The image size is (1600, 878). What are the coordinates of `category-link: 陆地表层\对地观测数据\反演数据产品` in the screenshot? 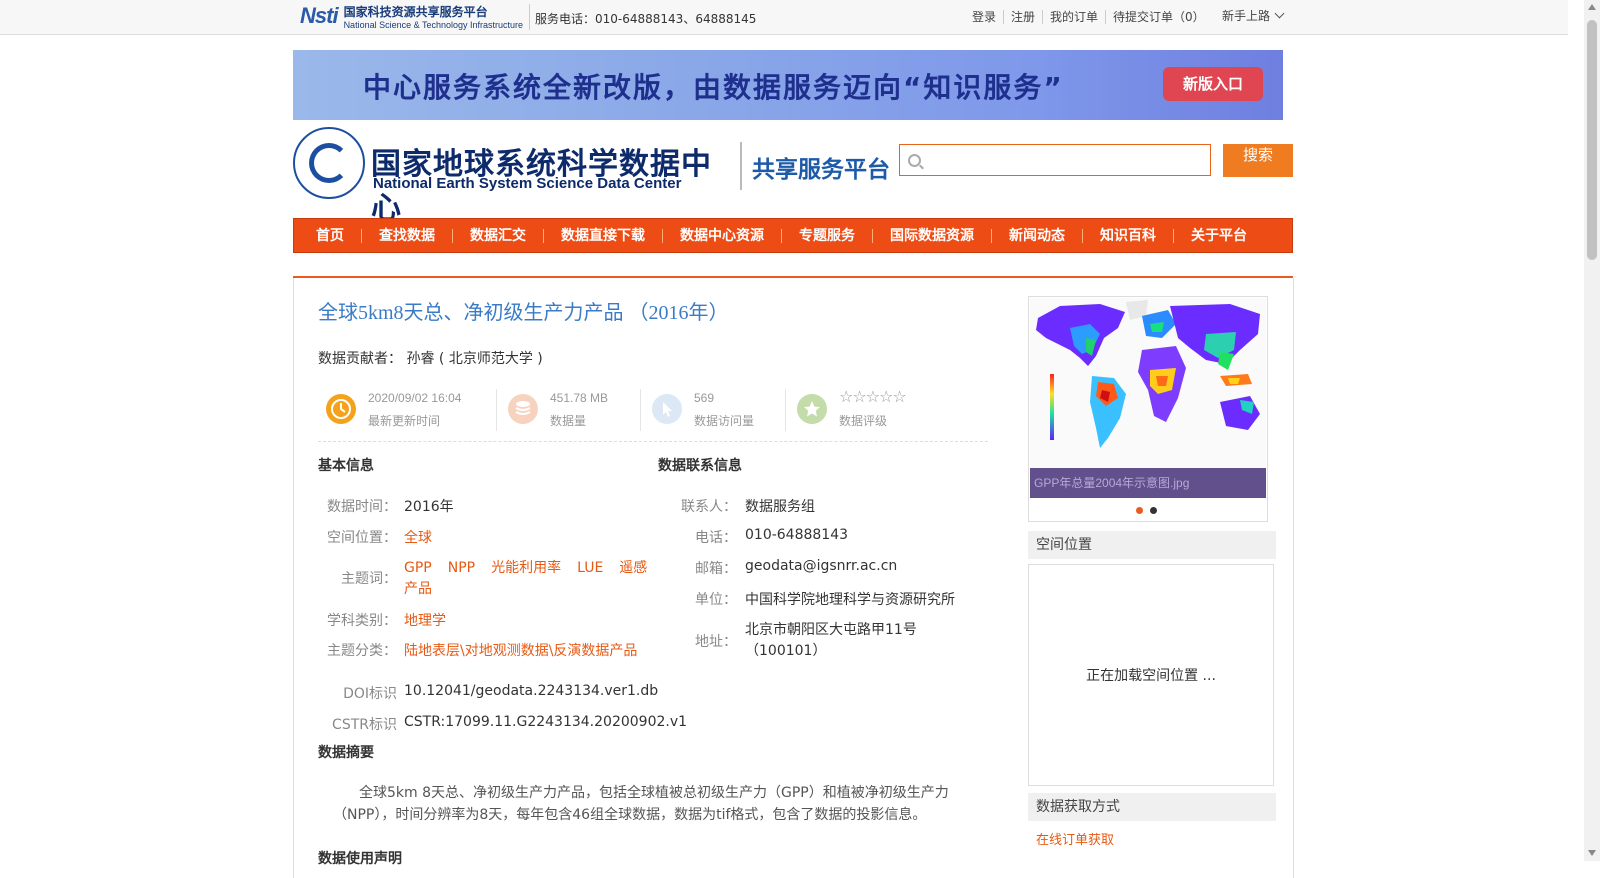 It's located at (520, 650).